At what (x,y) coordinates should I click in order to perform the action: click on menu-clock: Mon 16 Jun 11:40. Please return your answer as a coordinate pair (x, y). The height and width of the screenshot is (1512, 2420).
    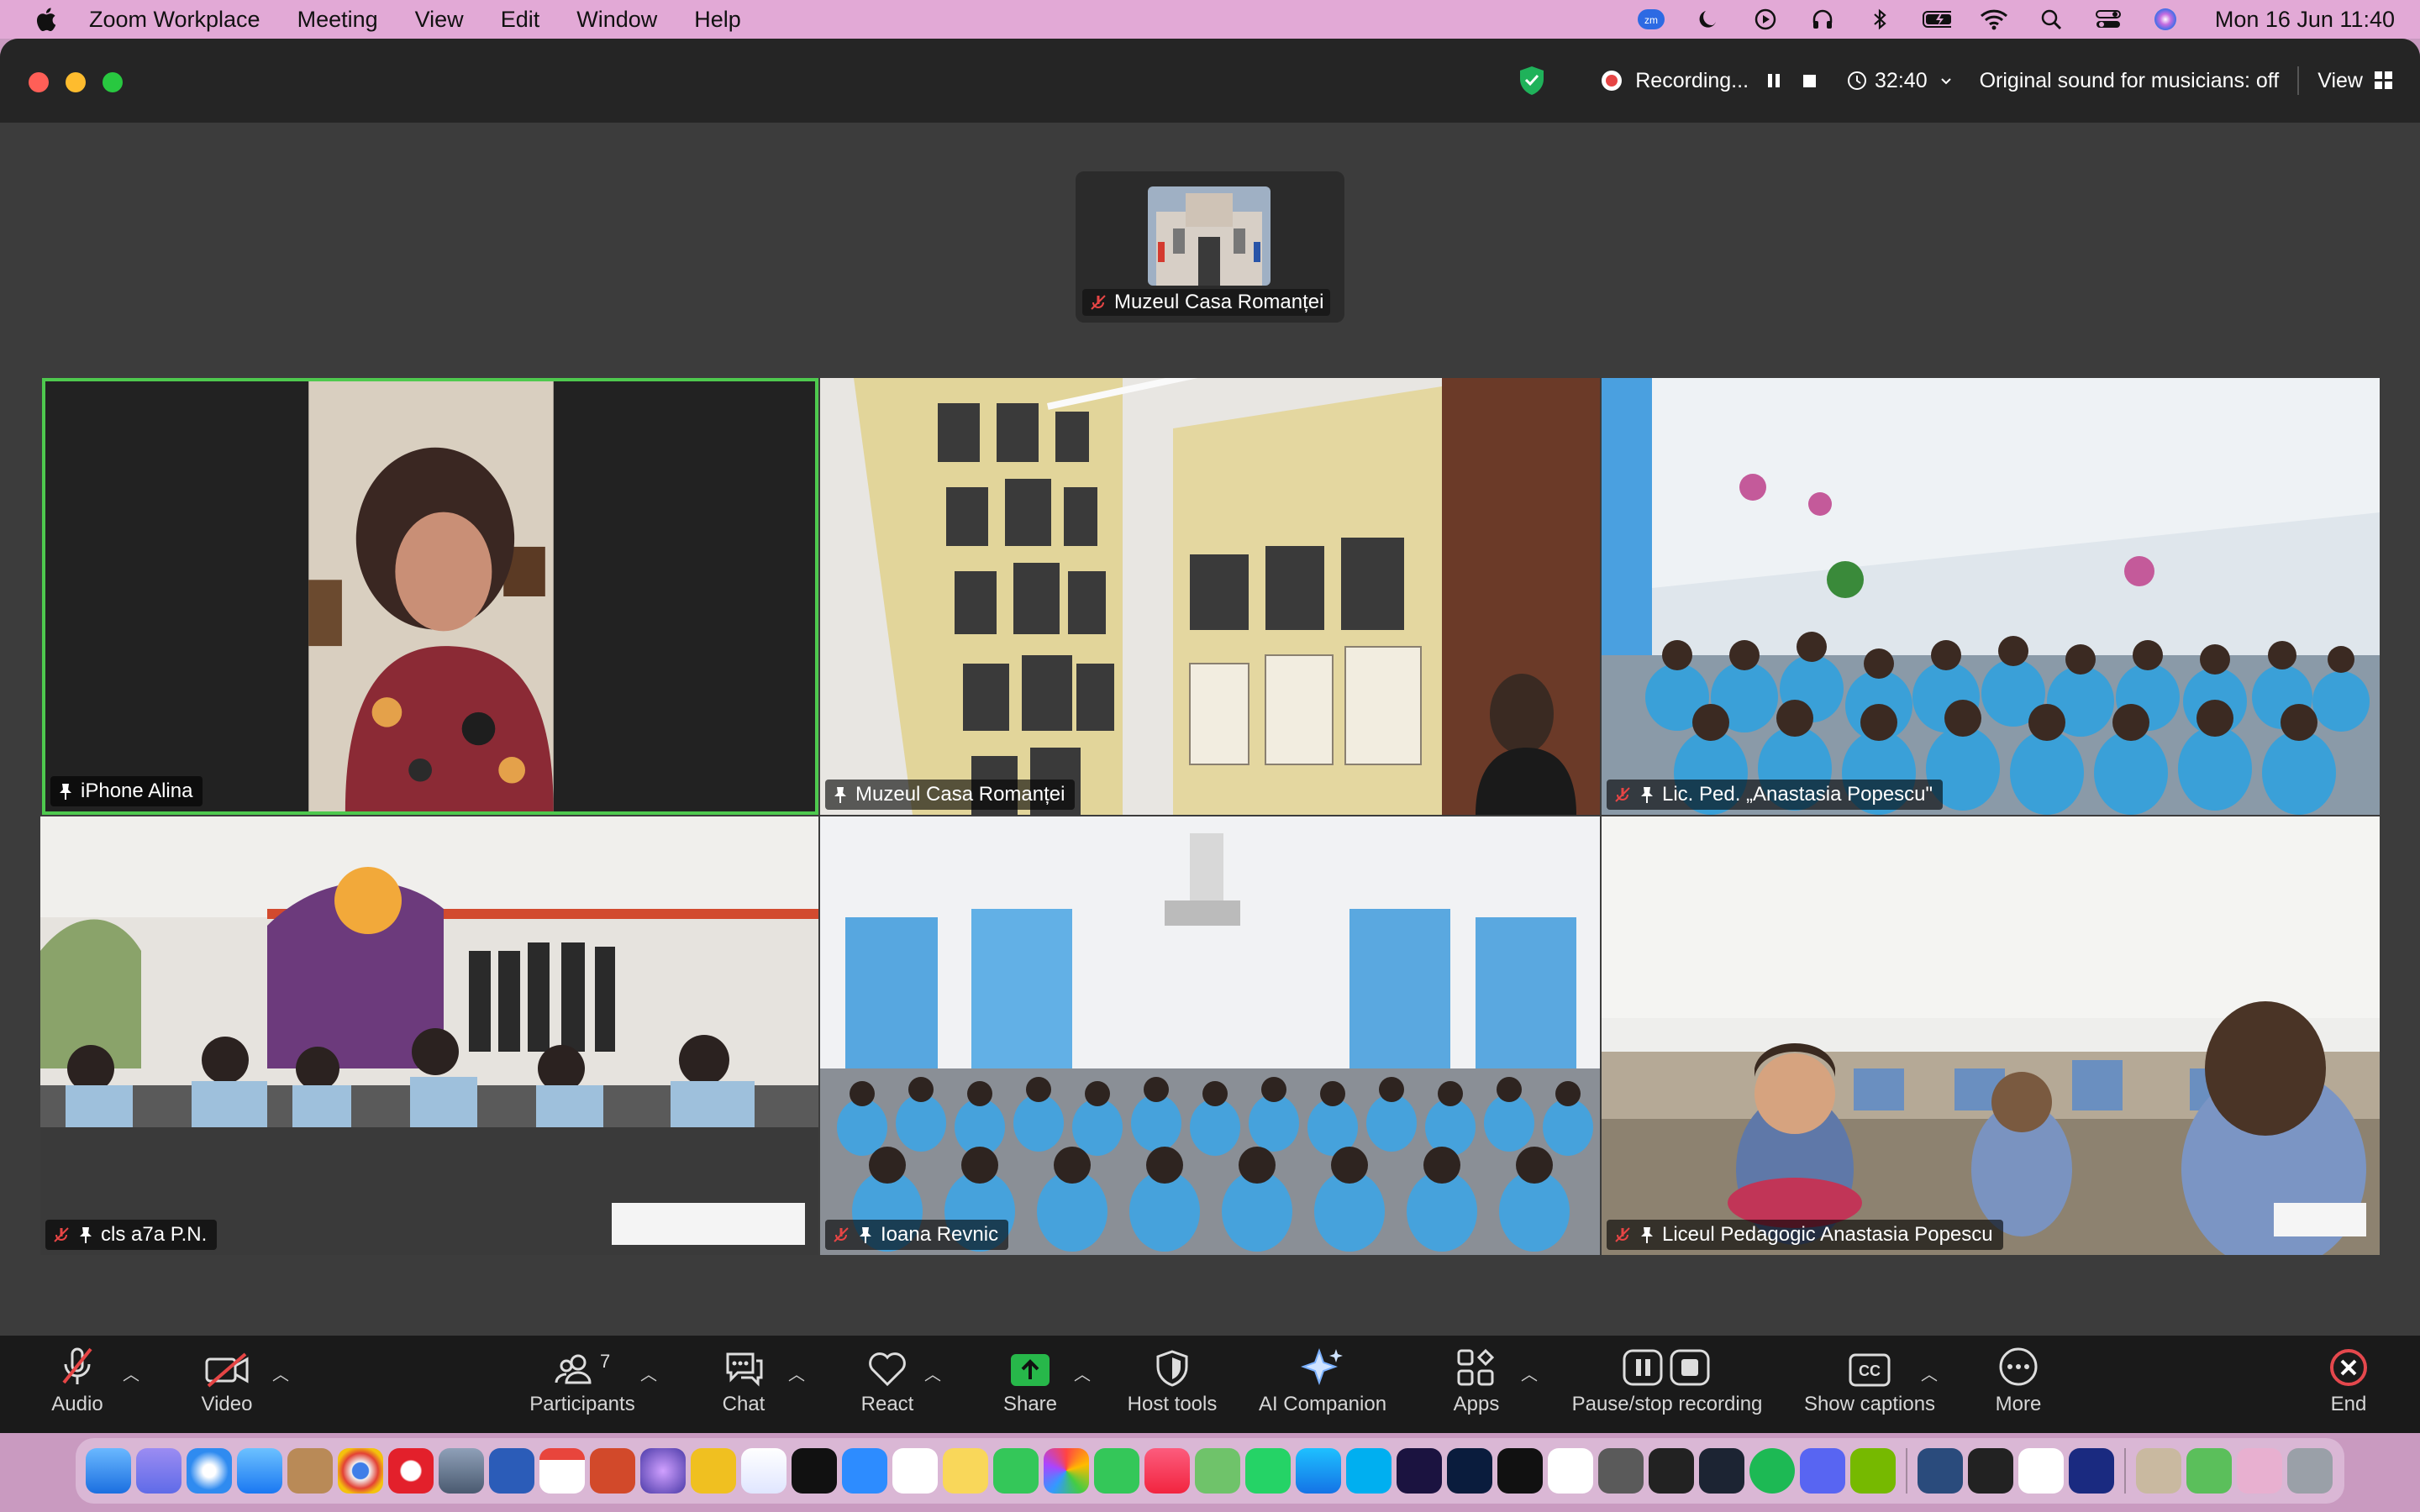
    Looking at the image, I should click on (2305, 20).